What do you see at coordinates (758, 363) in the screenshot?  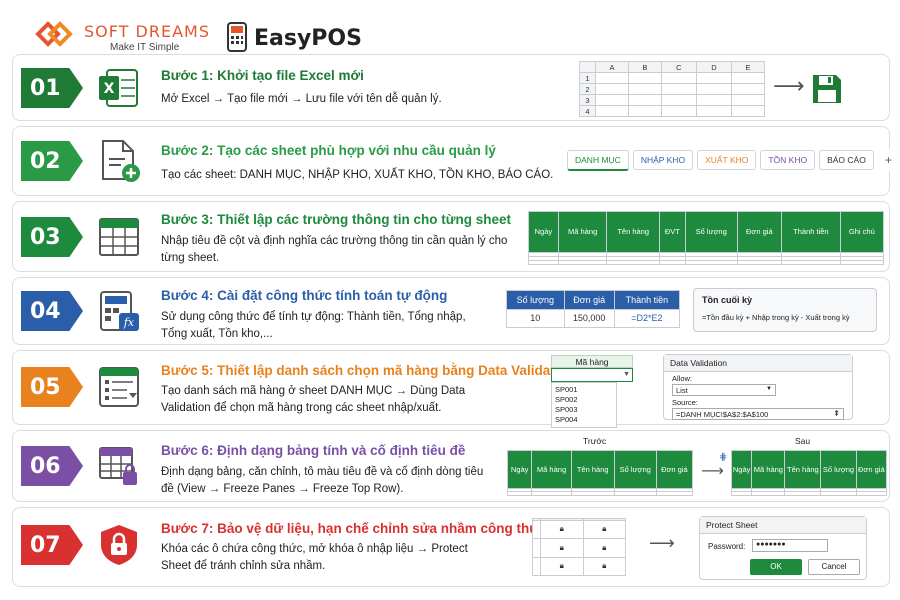 I see `dialog-title: Data Validation` at bounding box center [758, 363].